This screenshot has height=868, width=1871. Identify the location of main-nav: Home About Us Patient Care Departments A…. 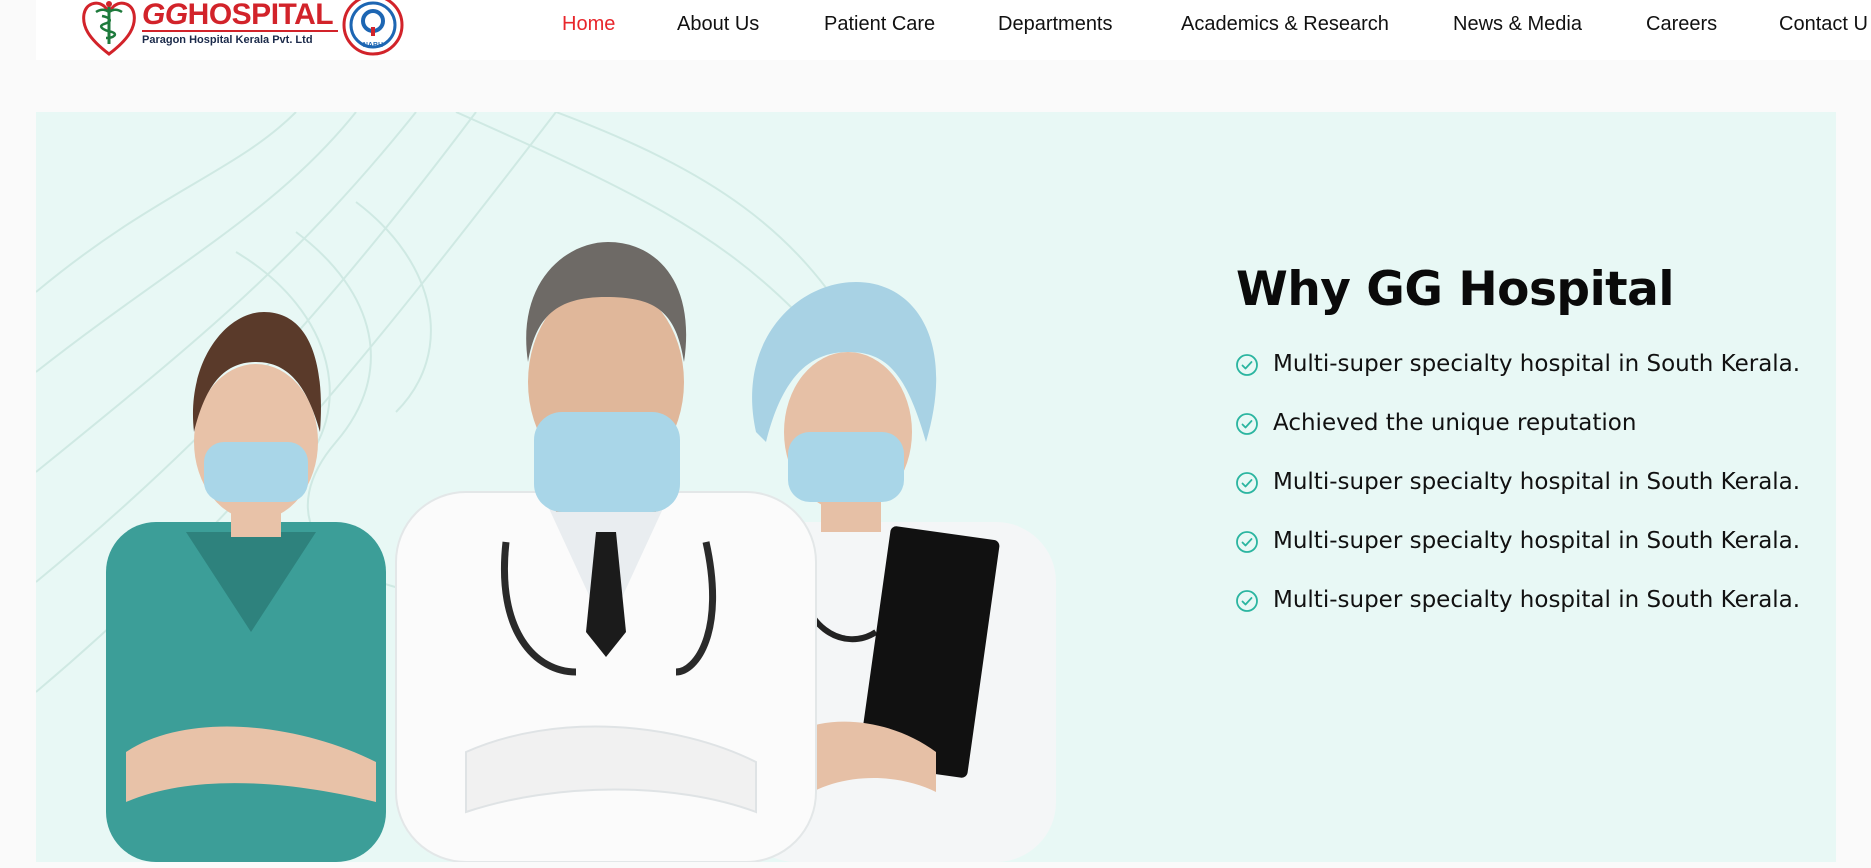
(953, 26).